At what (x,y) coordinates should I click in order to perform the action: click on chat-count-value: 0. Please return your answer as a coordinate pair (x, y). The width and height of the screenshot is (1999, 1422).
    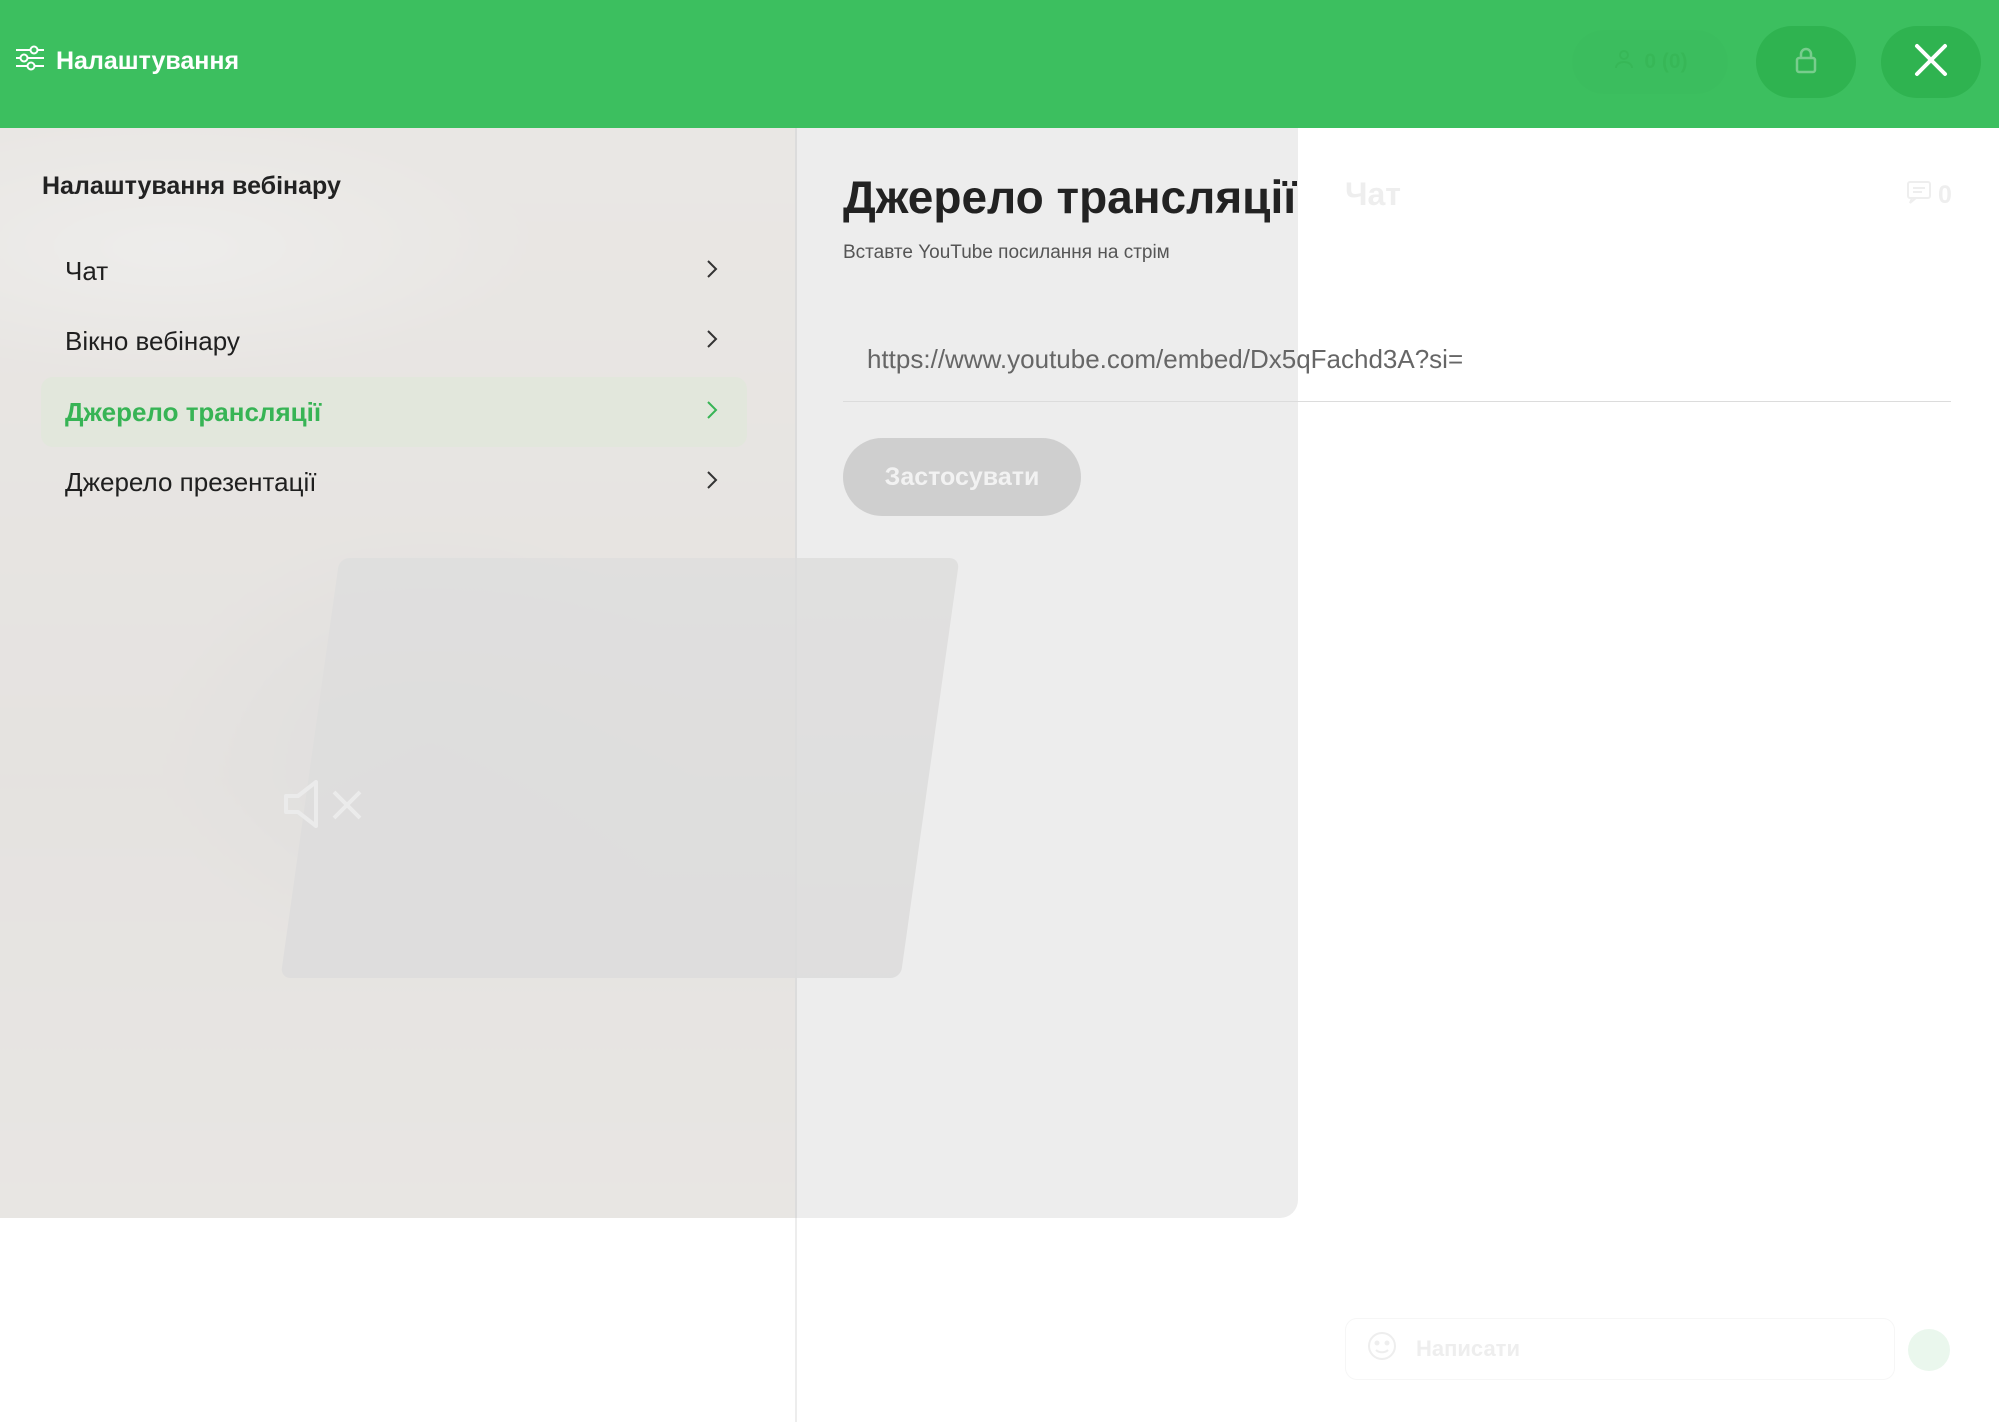
    Looking at the image, I should click on (1945, 195).